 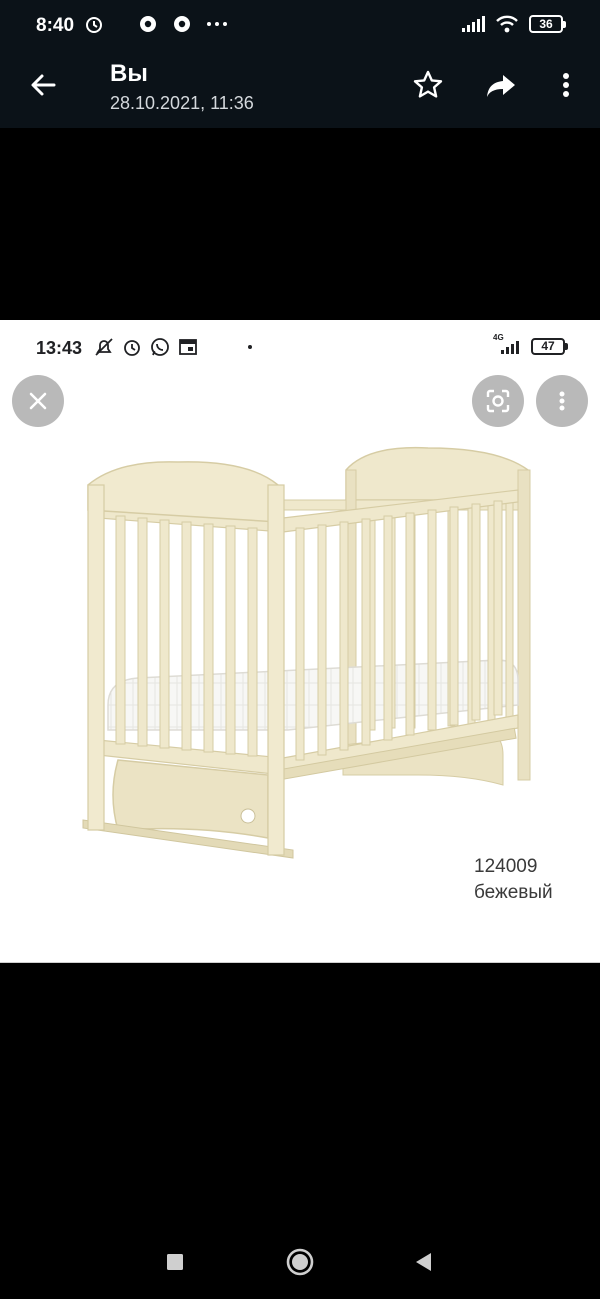 I want to click on close-icon, so click(x=38, y=401).